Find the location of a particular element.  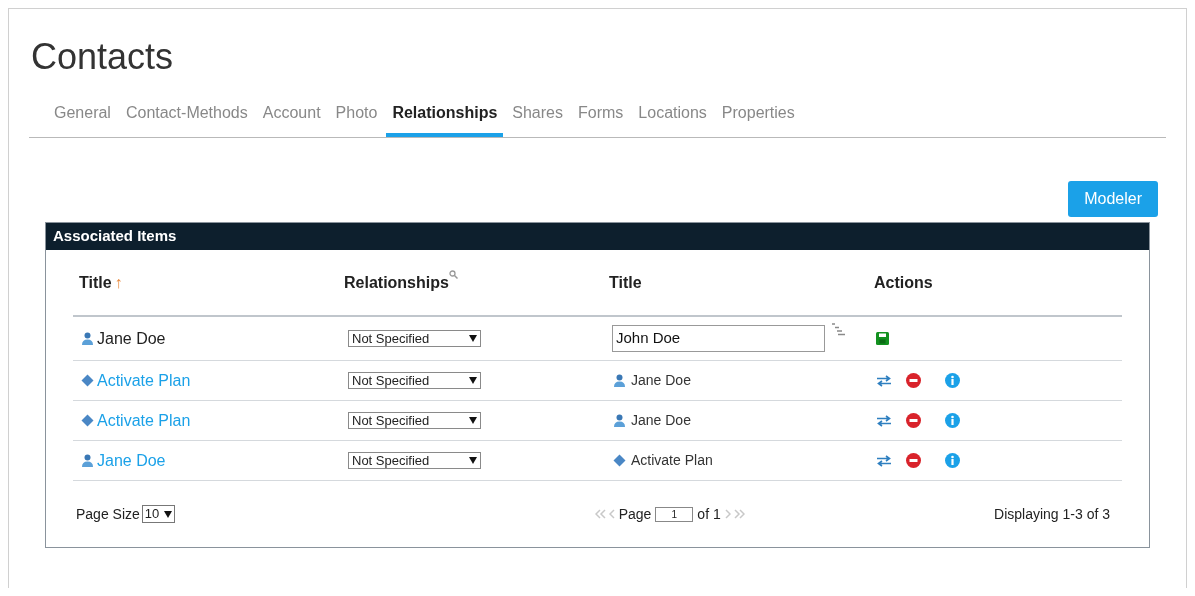

column-header: Relationships is located at coordinates (396, 282).